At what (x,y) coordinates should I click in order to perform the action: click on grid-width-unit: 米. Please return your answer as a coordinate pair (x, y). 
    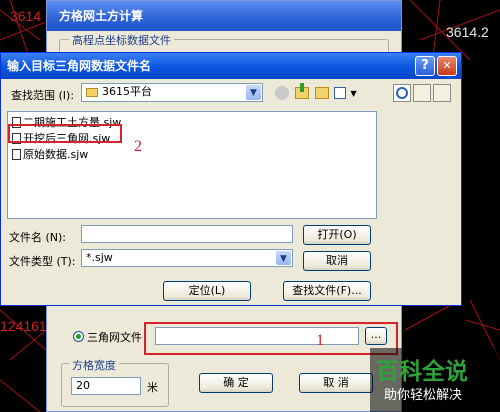
    Looking at the image, I should click on (152, 387).